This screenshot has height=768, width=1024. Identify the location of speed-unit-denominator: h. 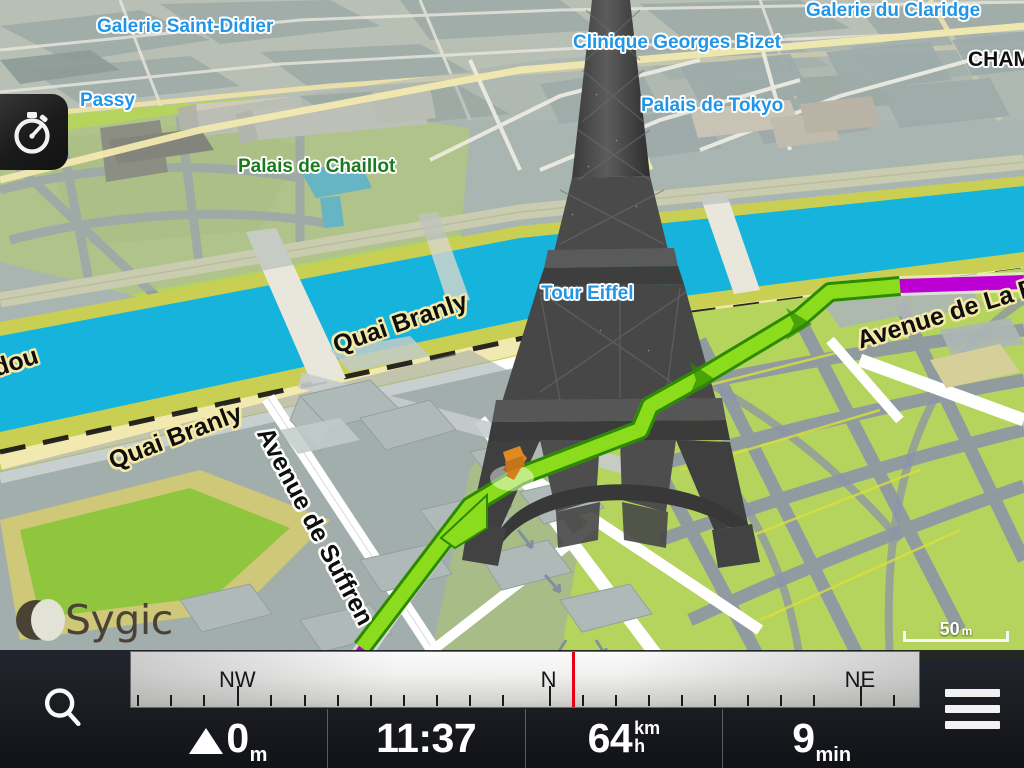
(640, 745).